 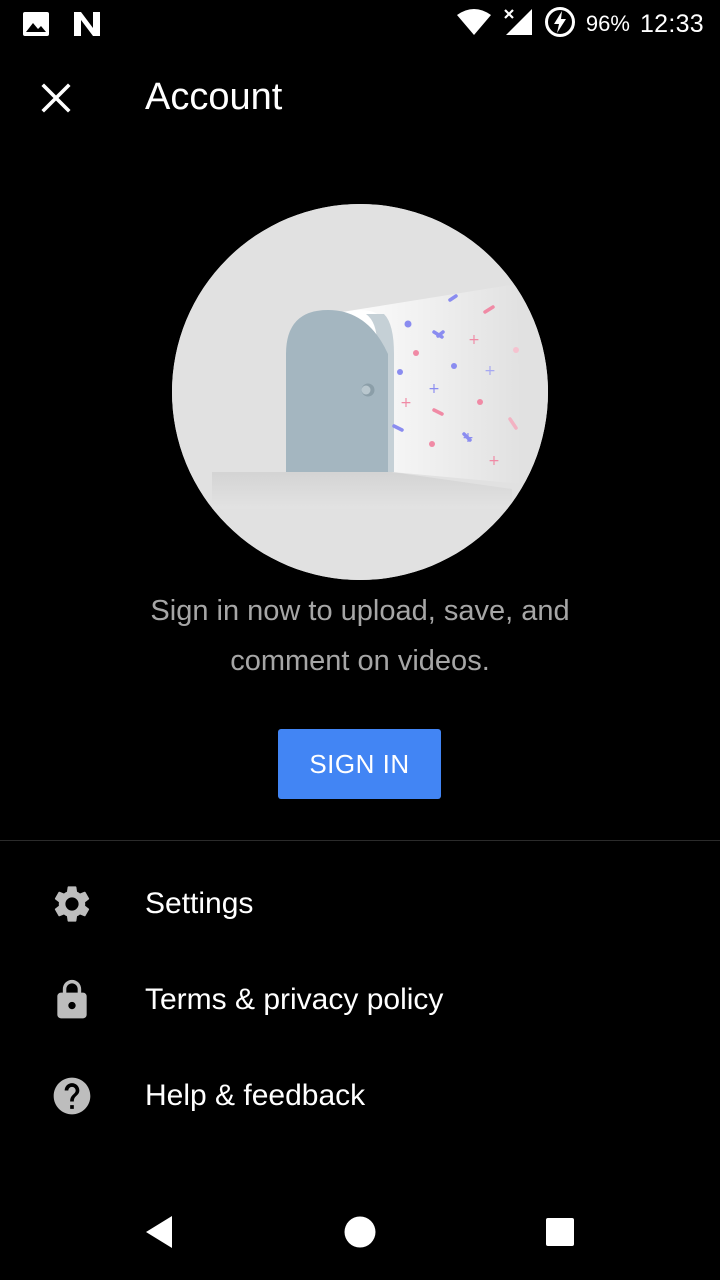 I want to click on back-button, so click(x=160, y=1232).